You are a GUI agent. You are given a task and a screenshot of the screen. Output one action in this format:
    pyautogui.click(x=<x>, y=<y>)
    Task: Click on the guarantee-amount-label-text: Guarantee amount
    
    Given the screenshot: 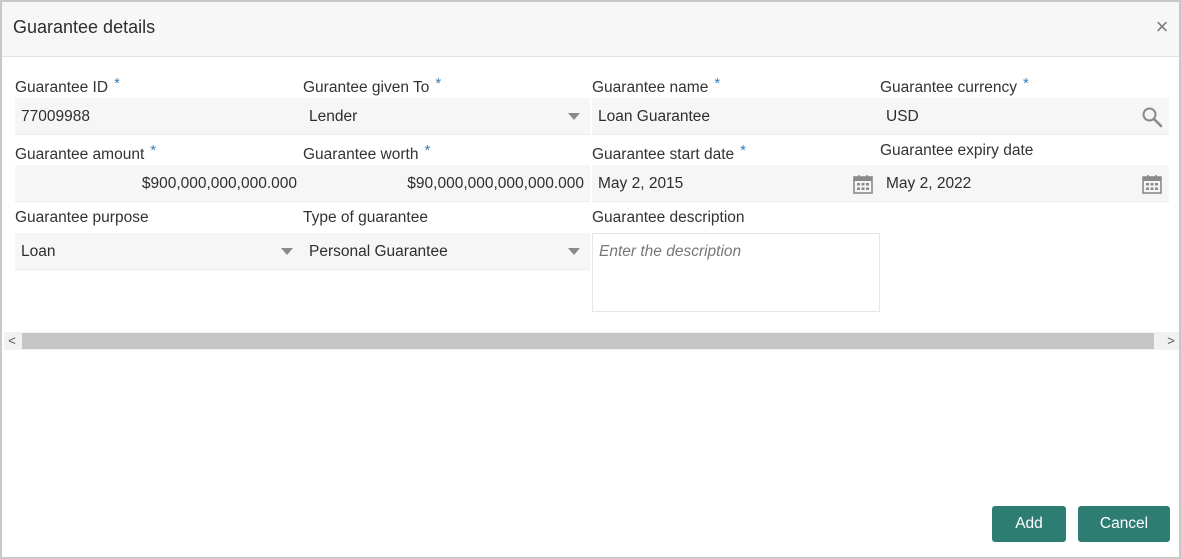 What is the action you would take?
    pyautogui.click(x=80, y=154)
    